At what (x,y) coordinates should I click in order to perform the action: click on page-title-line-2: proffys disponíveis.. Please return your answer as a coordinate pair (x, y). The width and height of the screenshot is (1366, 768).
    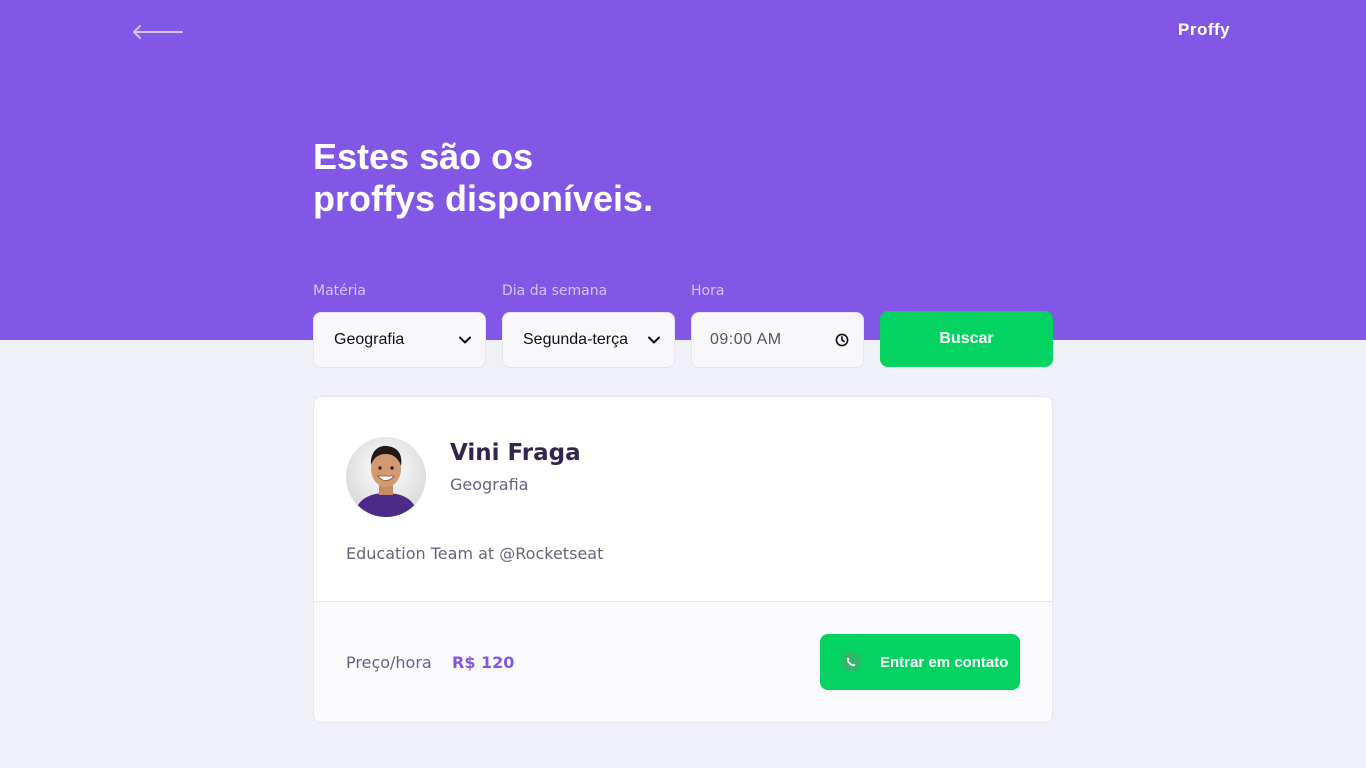
    Looking at the image, I should click on (483, 198).